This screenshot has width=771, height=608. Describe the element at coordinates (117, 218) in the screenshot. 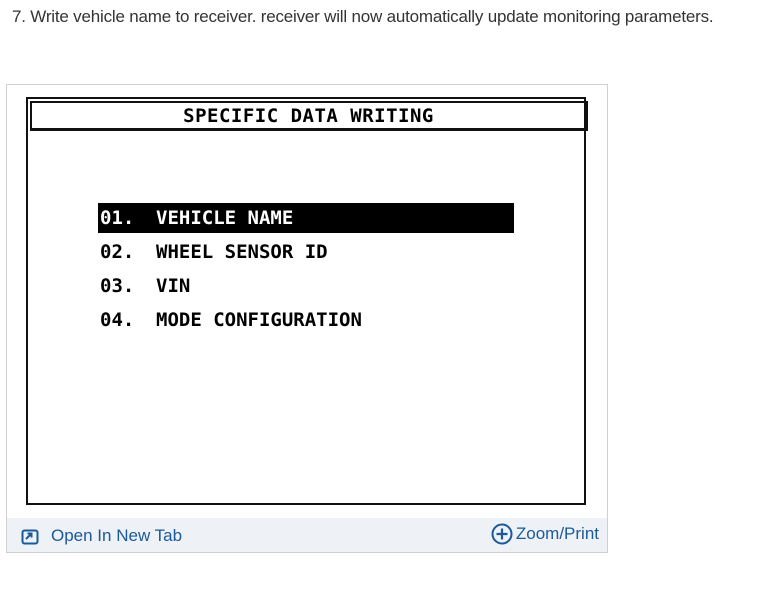

I see `menu-item-number: 01.` at that location.